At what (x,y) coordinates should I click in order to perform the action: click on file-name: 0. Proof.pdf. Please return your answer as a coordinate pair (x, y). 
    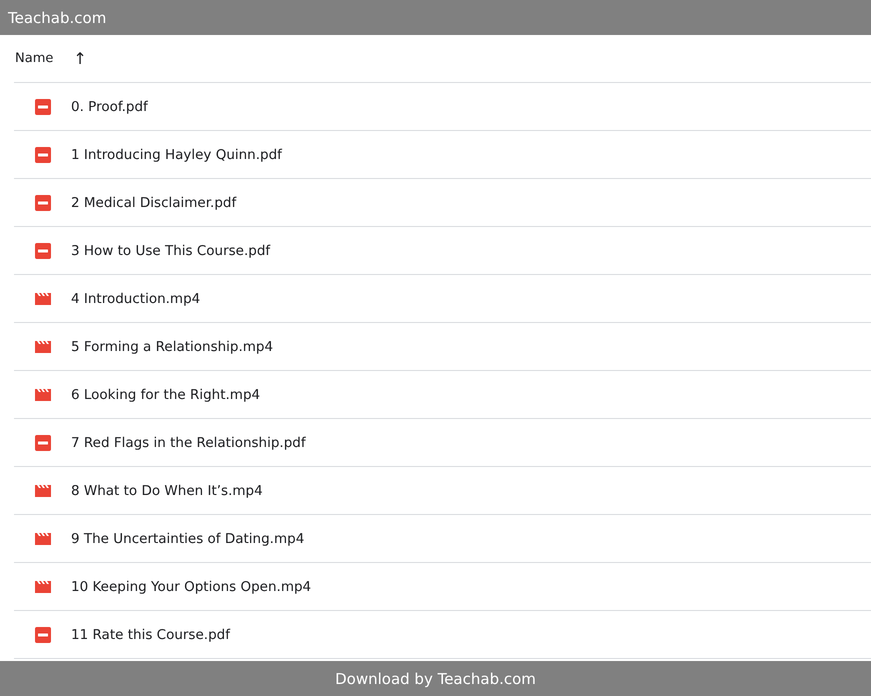
    Looking at the image, I should click on (109, 106).